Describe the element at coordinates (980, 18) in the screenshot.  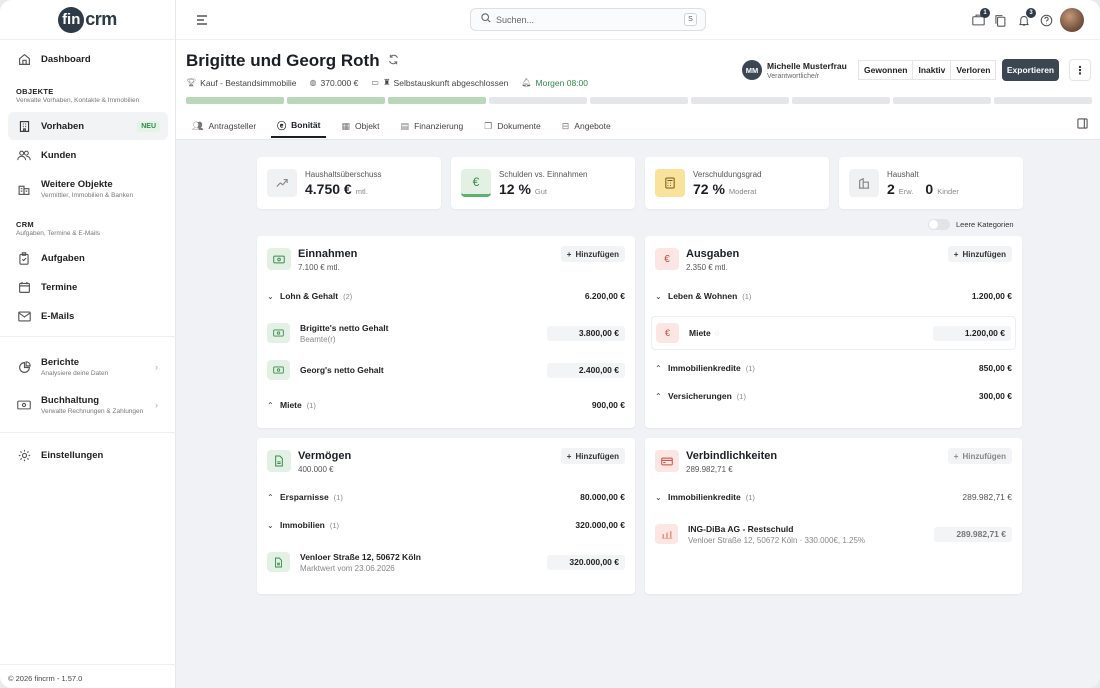
I see `briefcase-icon: 1` at that location.